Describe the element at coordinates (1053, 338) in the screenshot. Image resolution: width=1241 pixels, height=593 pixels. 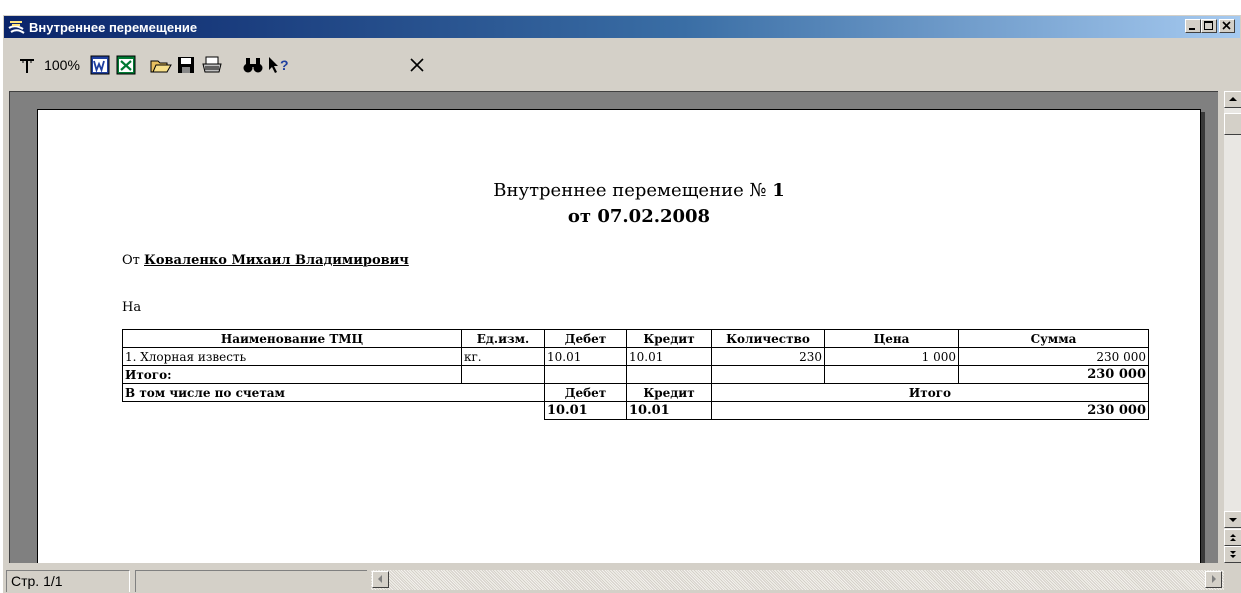
I see `header-cell: Сумма` at that location.